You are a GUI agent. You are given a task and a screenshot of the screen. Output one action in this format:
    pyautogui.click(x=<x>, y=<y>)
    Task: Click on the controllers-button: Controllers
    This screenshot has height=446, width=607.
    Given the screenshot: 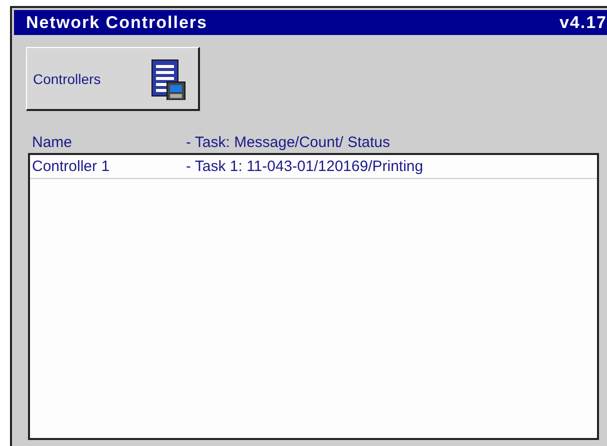 What is the action you would take?
    pyautogui.click(x=113, y=79)
    